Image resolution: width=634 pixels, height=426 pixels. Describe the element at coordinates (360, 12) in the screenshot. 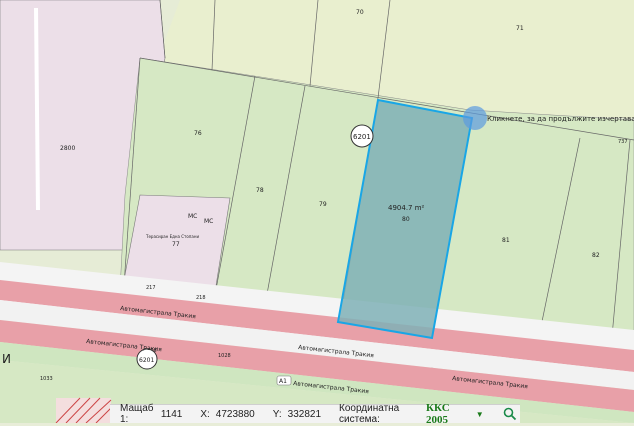

I see `parcel-label-70: 70` at that location.